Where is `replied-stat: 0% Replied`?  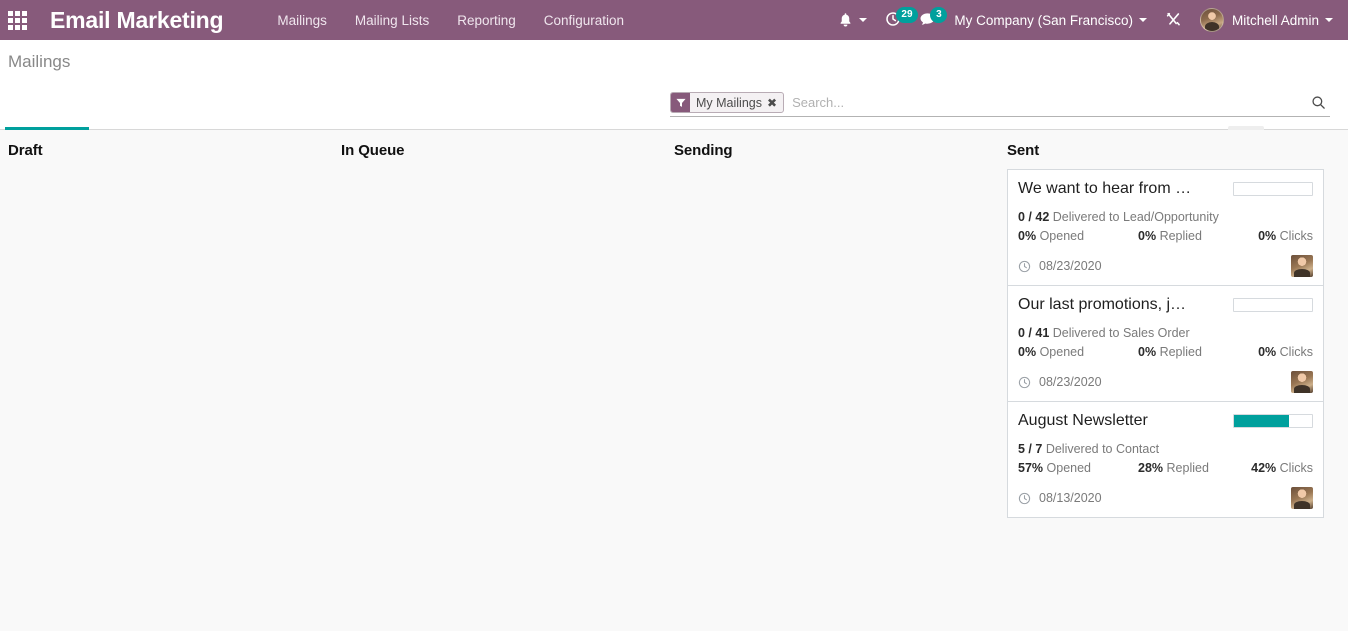 replied-stat: 0% Replied is located at coordinates (1193, 352).